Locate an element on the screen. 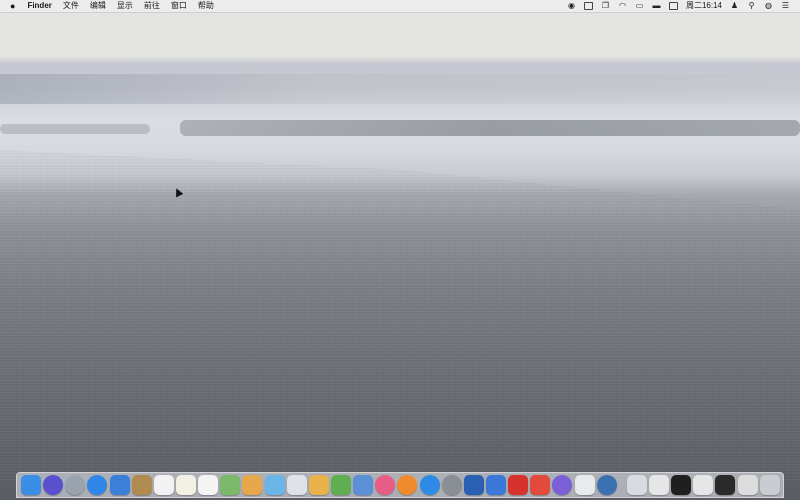  ibooks-icon is located at coordinates (407, 485).